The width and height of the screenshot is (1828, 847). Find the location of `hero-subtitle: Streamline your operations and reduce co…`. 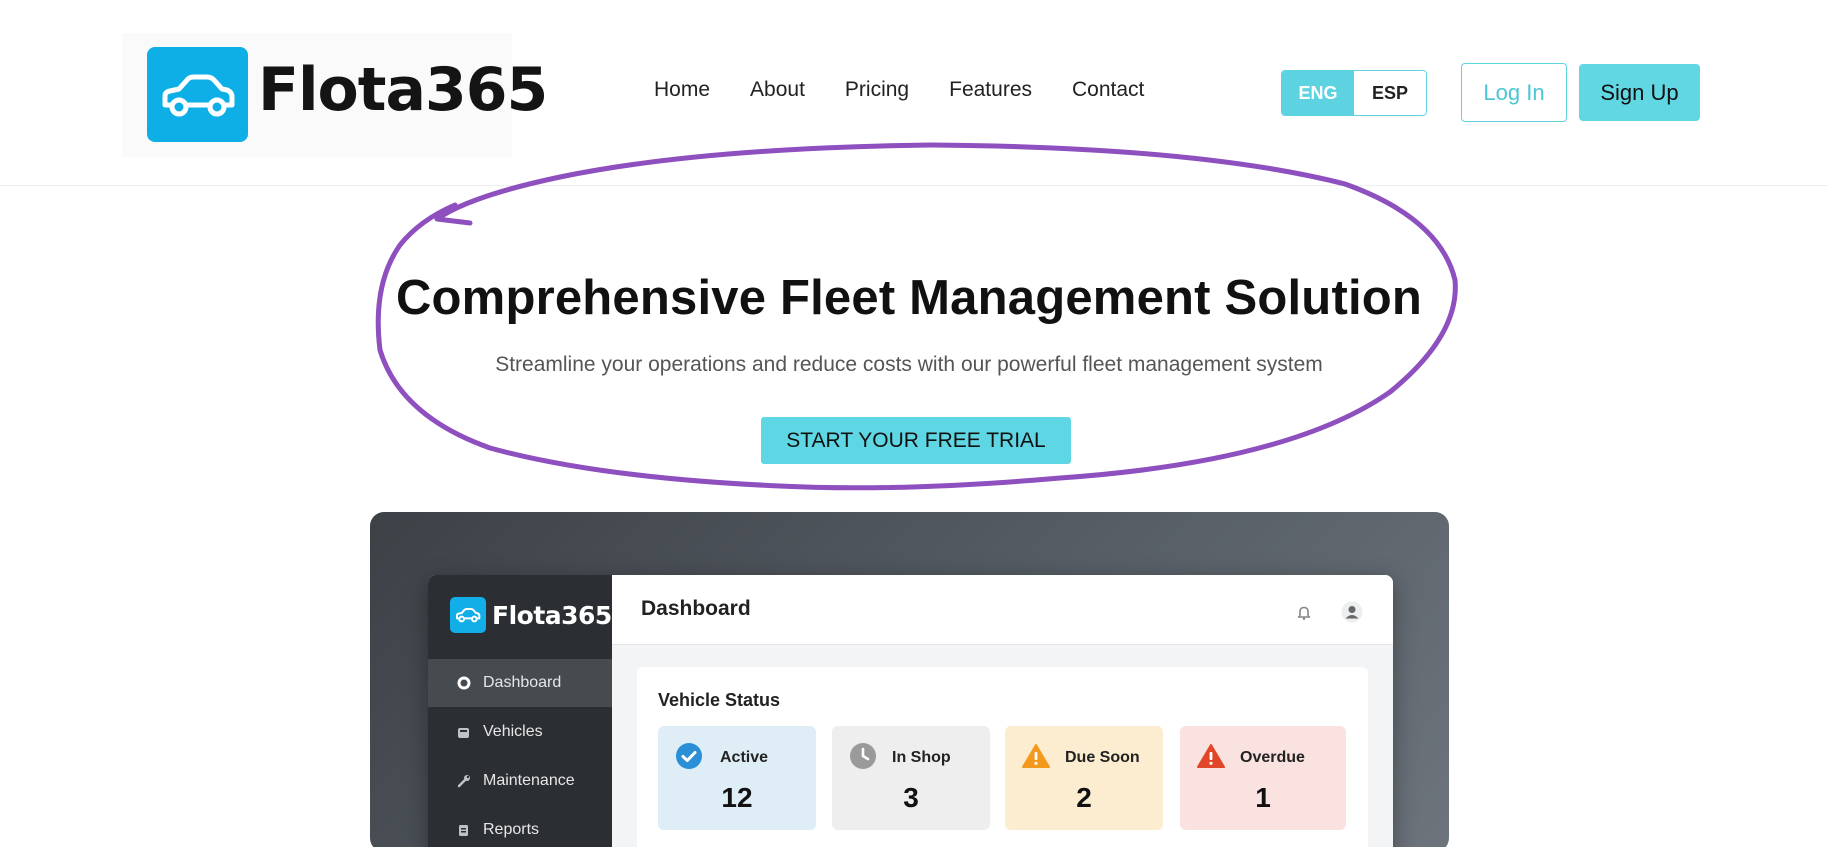

hero-subtitle: Streamline your operations and reduce co… is located at coordinates (909, 364).